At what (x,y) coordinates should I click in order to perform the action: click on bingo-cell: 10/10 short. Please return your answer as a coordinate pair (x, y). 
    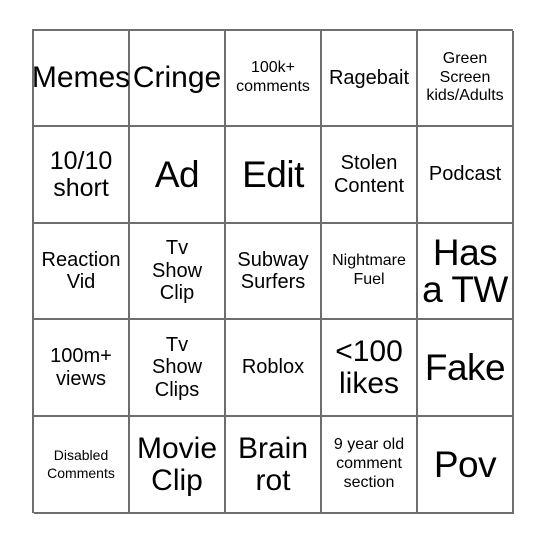
    Looking at the image, I should click on (82, 175).